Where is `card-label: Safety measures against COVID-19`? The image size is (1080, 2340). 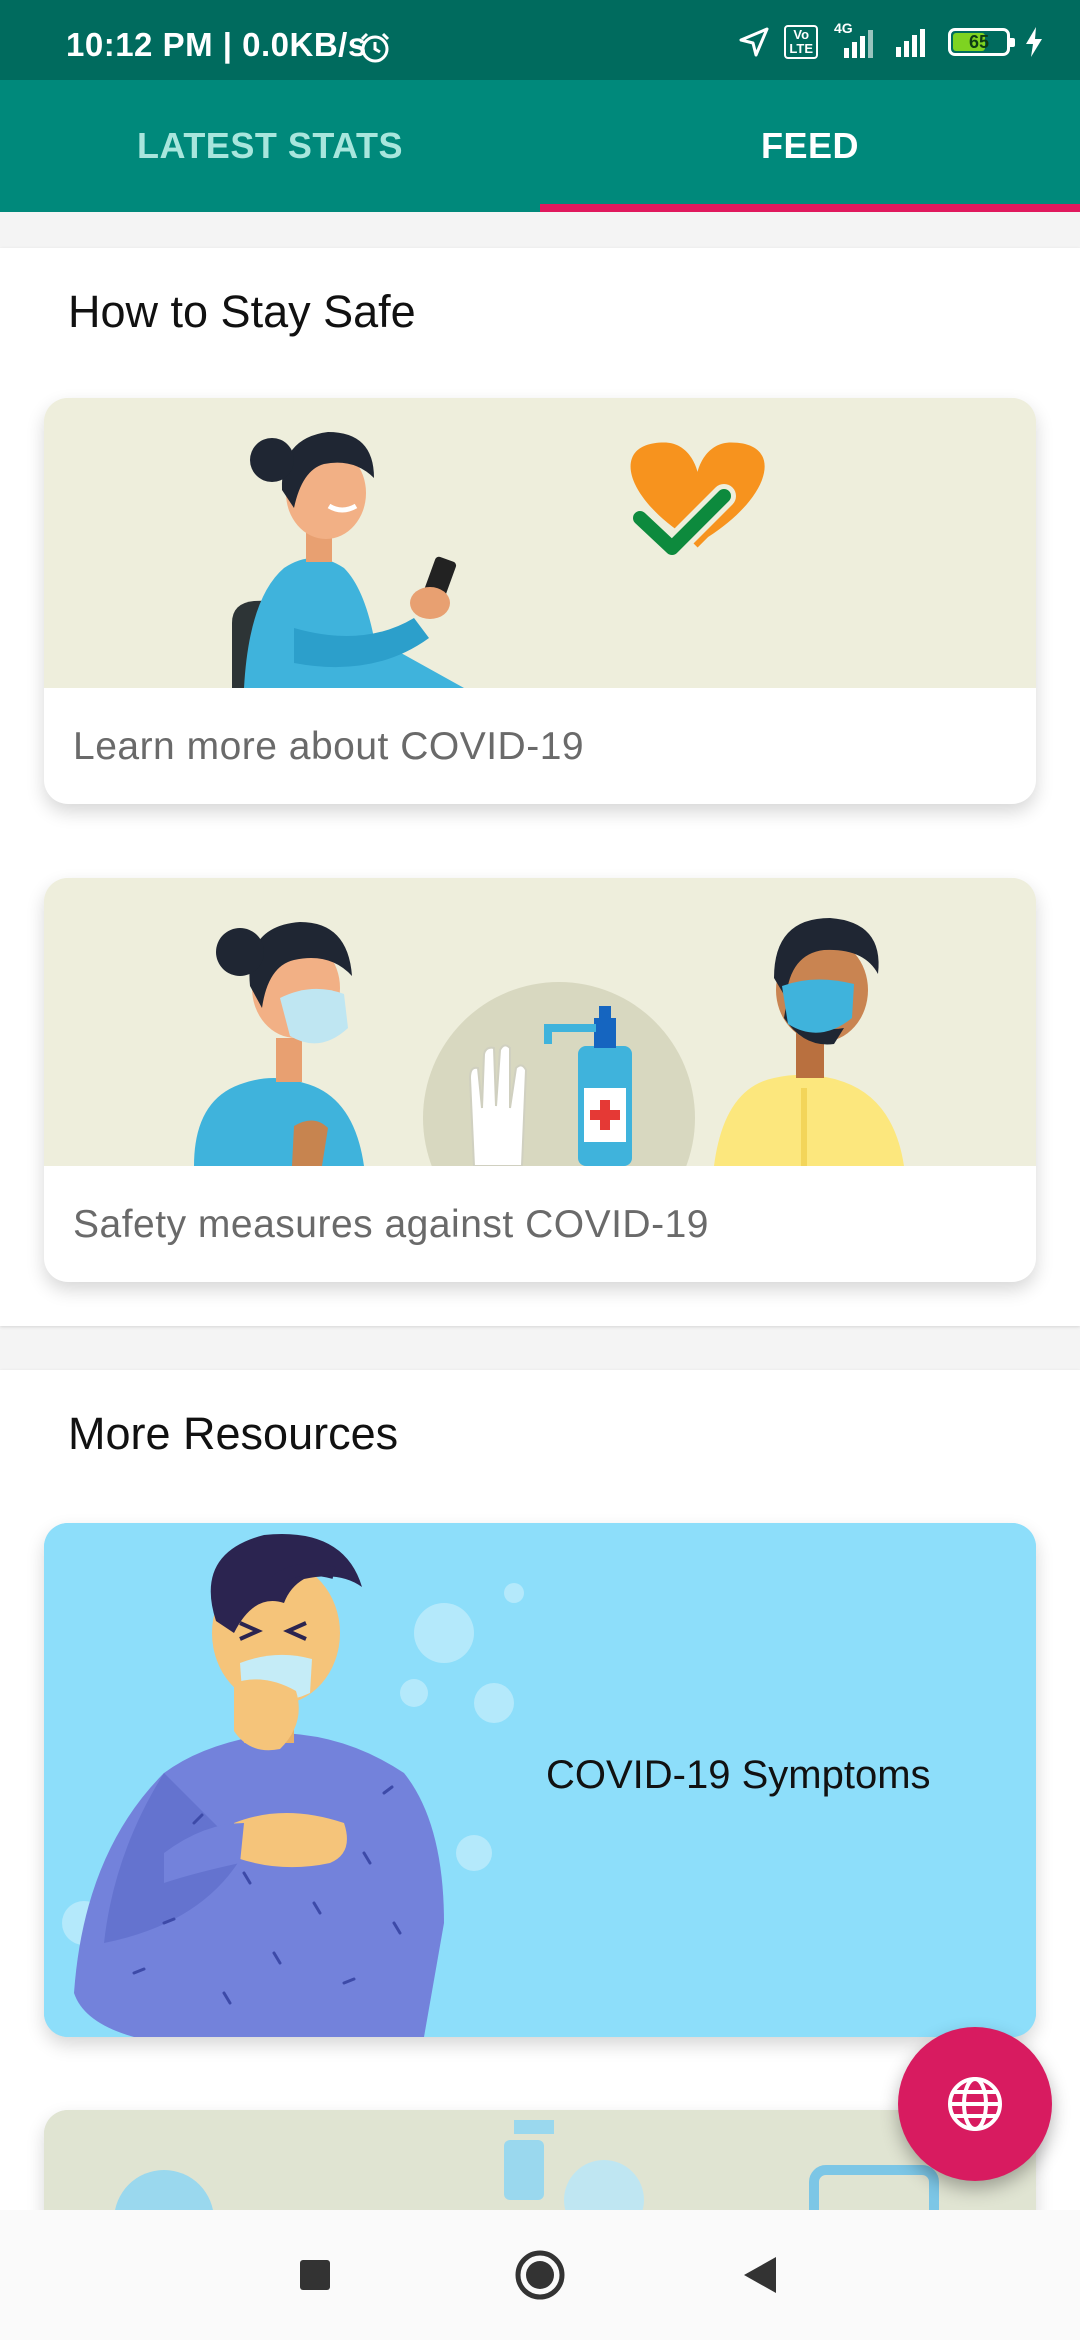 card-label: Safety measures against COVID-19 is located at coordinates (391, 1224).